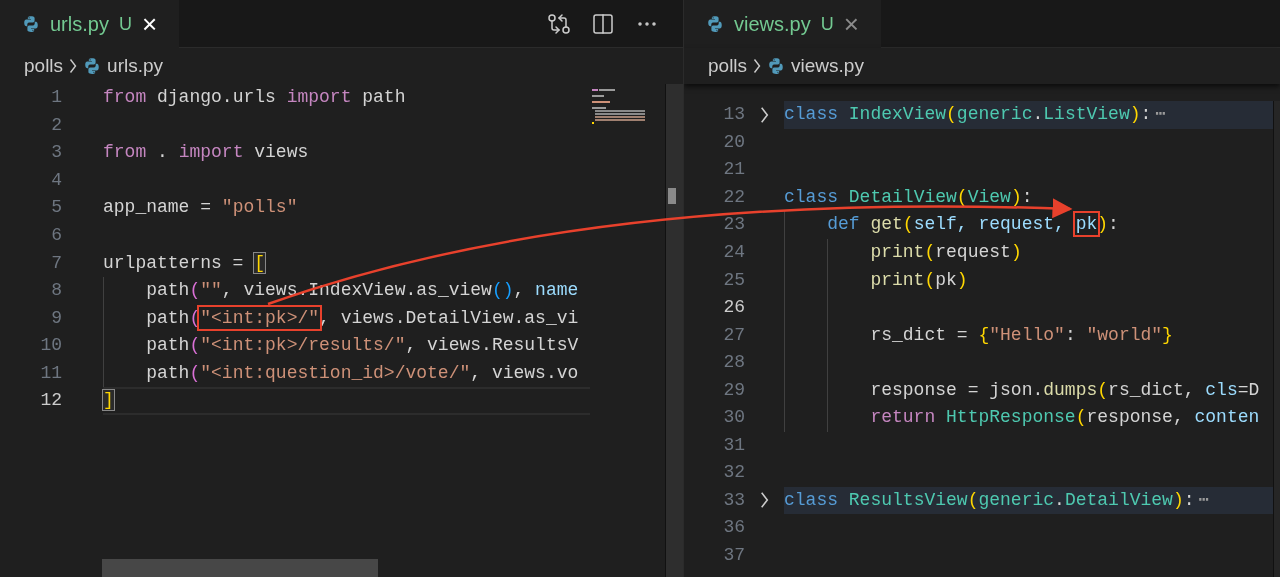 The image size is (1280, 577). Describe the element at coordinates (734, 528) in the screenshot. I see `line-number: 36` at that location.